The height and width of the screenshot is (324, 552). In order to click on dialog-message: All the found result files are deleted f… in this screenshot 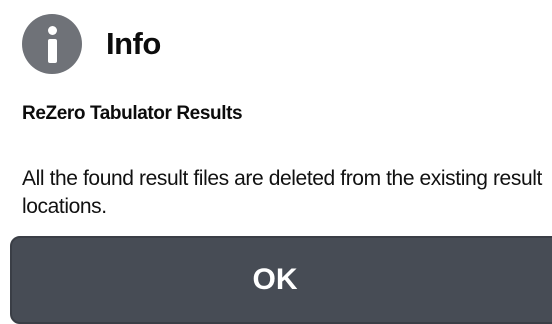, I will do `click(282, 192)`.